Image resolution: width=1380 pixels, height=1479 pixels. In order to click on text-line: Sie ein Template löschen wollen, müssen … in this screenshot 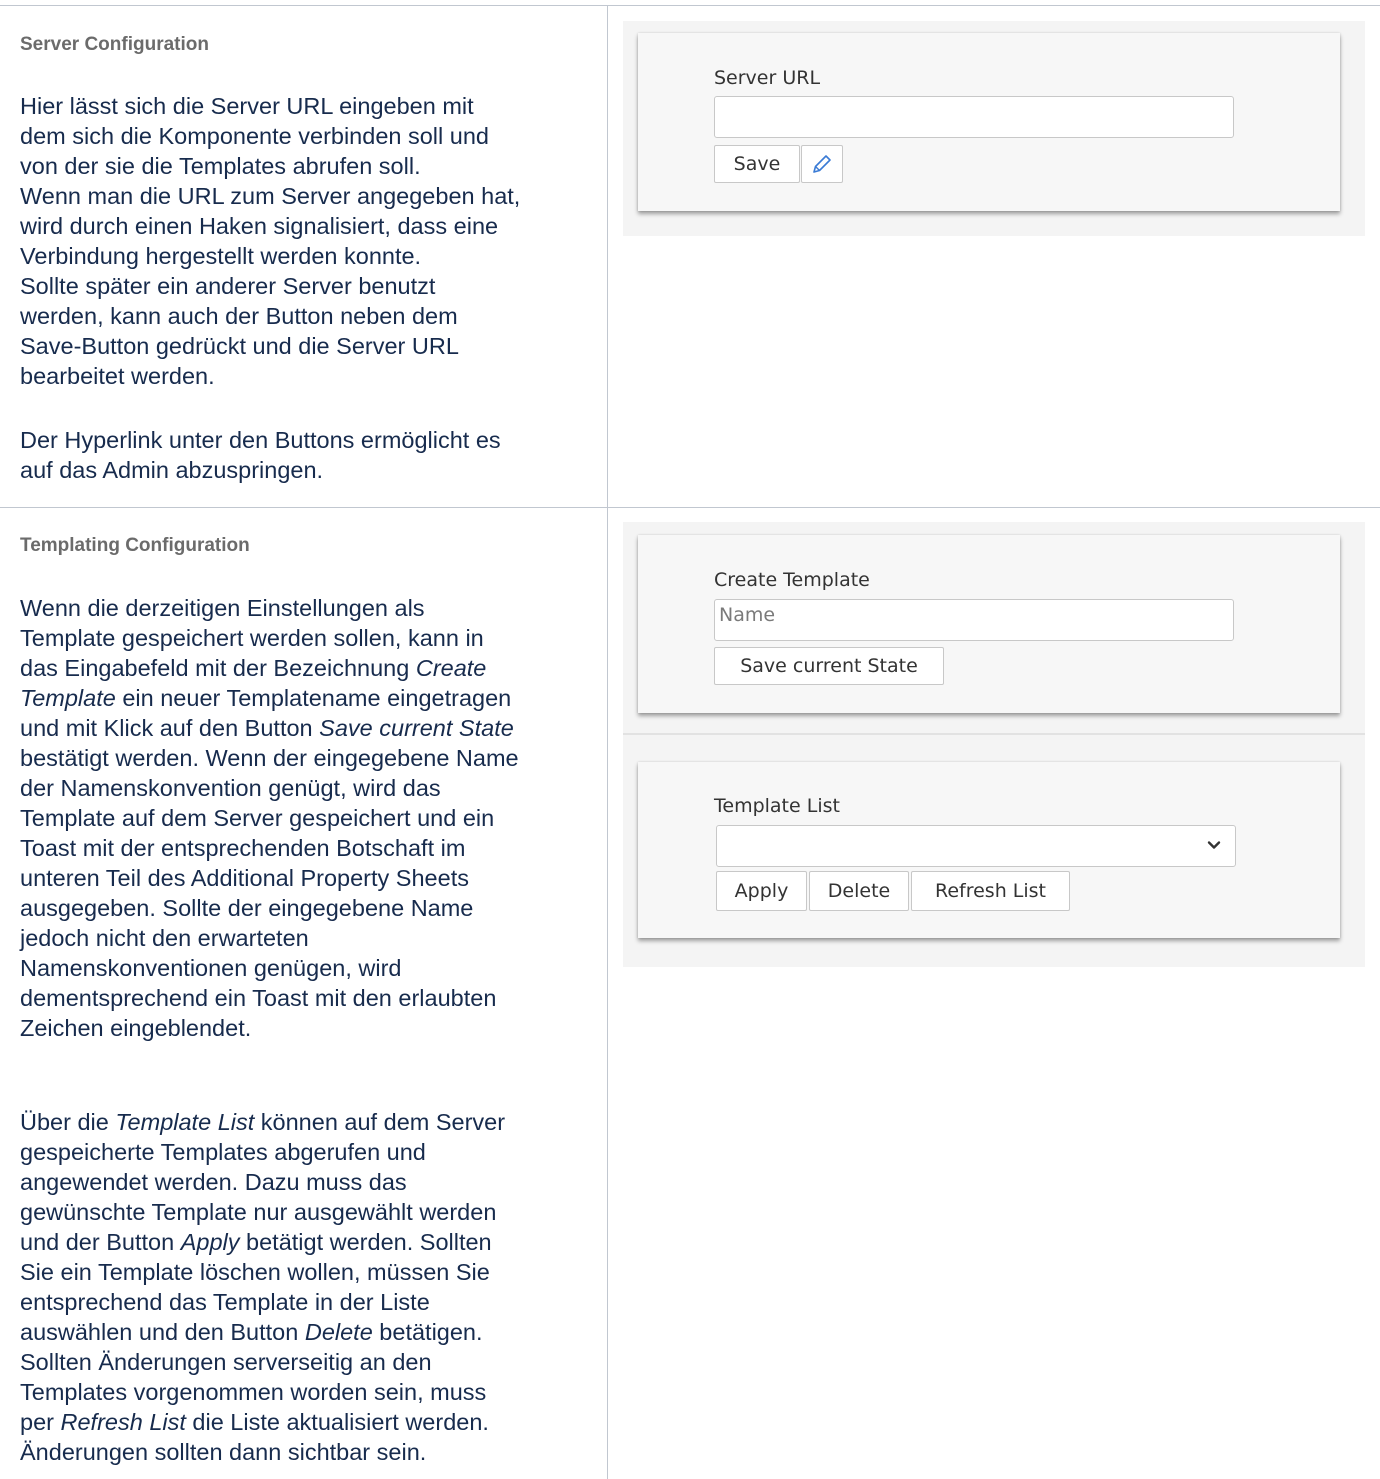, I will do `click(255, 1272)`.